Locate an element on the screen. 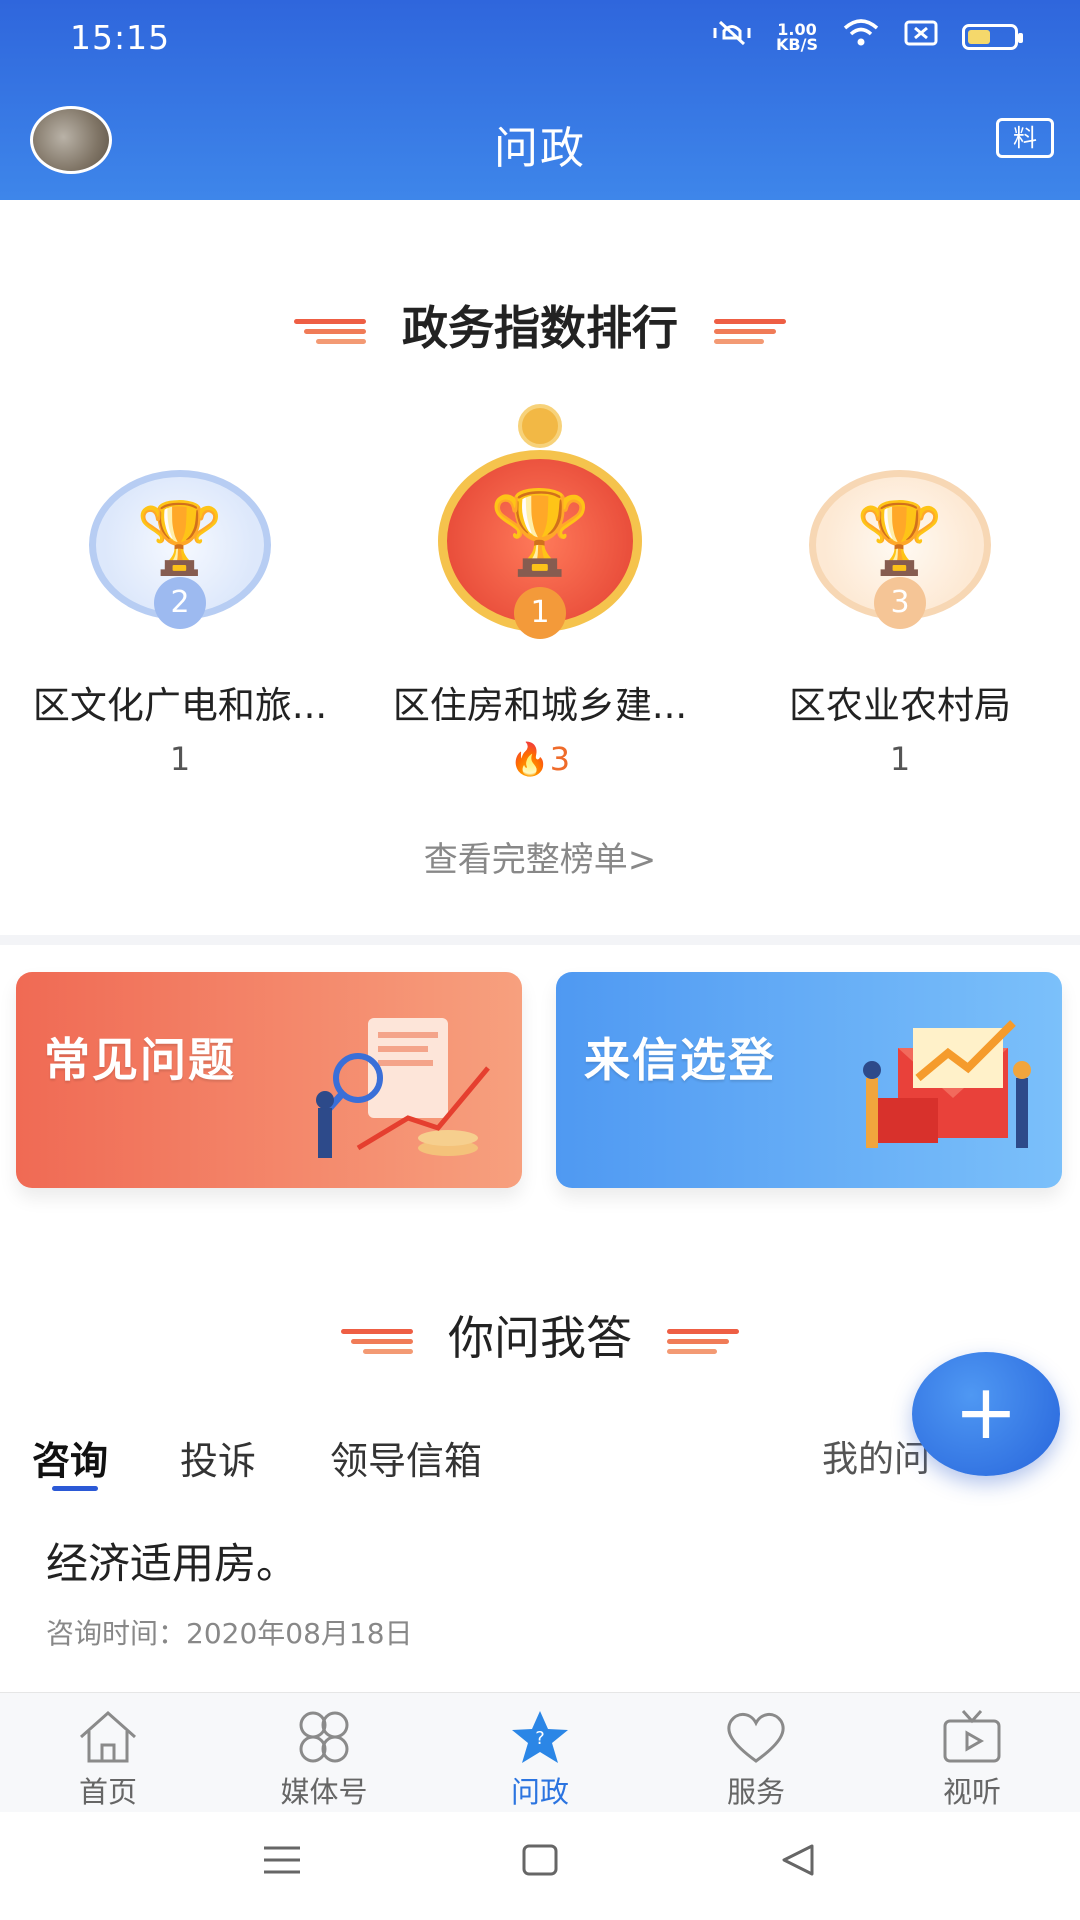 This screenshot has height=1920, width=1080. nav-home-label: 首页 is located at coordinates (107, 1792).